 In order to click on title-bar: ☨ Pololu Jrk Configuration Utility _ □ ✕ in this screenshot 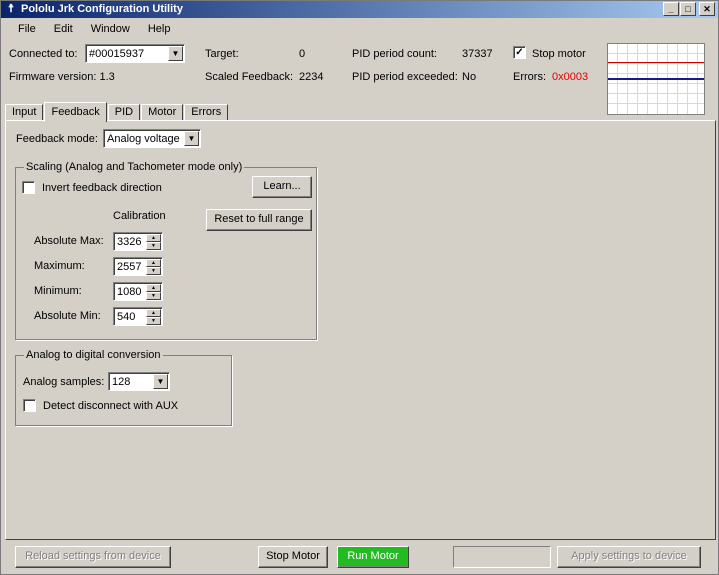, I will do `click(359, 9)`.